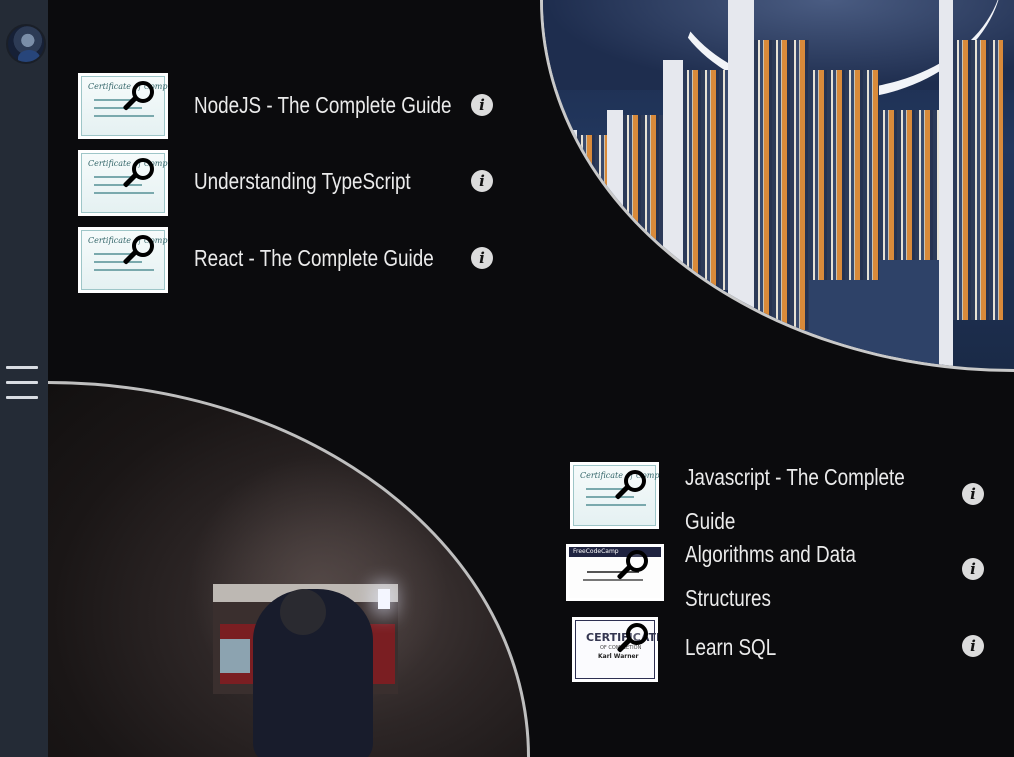 Image resolution: width=1014 pixels, height=757 pixels. Describe the element at coordinates (596, 551) in the screenshot. I see `certificate-issuer: FreeCodeCamp` at that location.